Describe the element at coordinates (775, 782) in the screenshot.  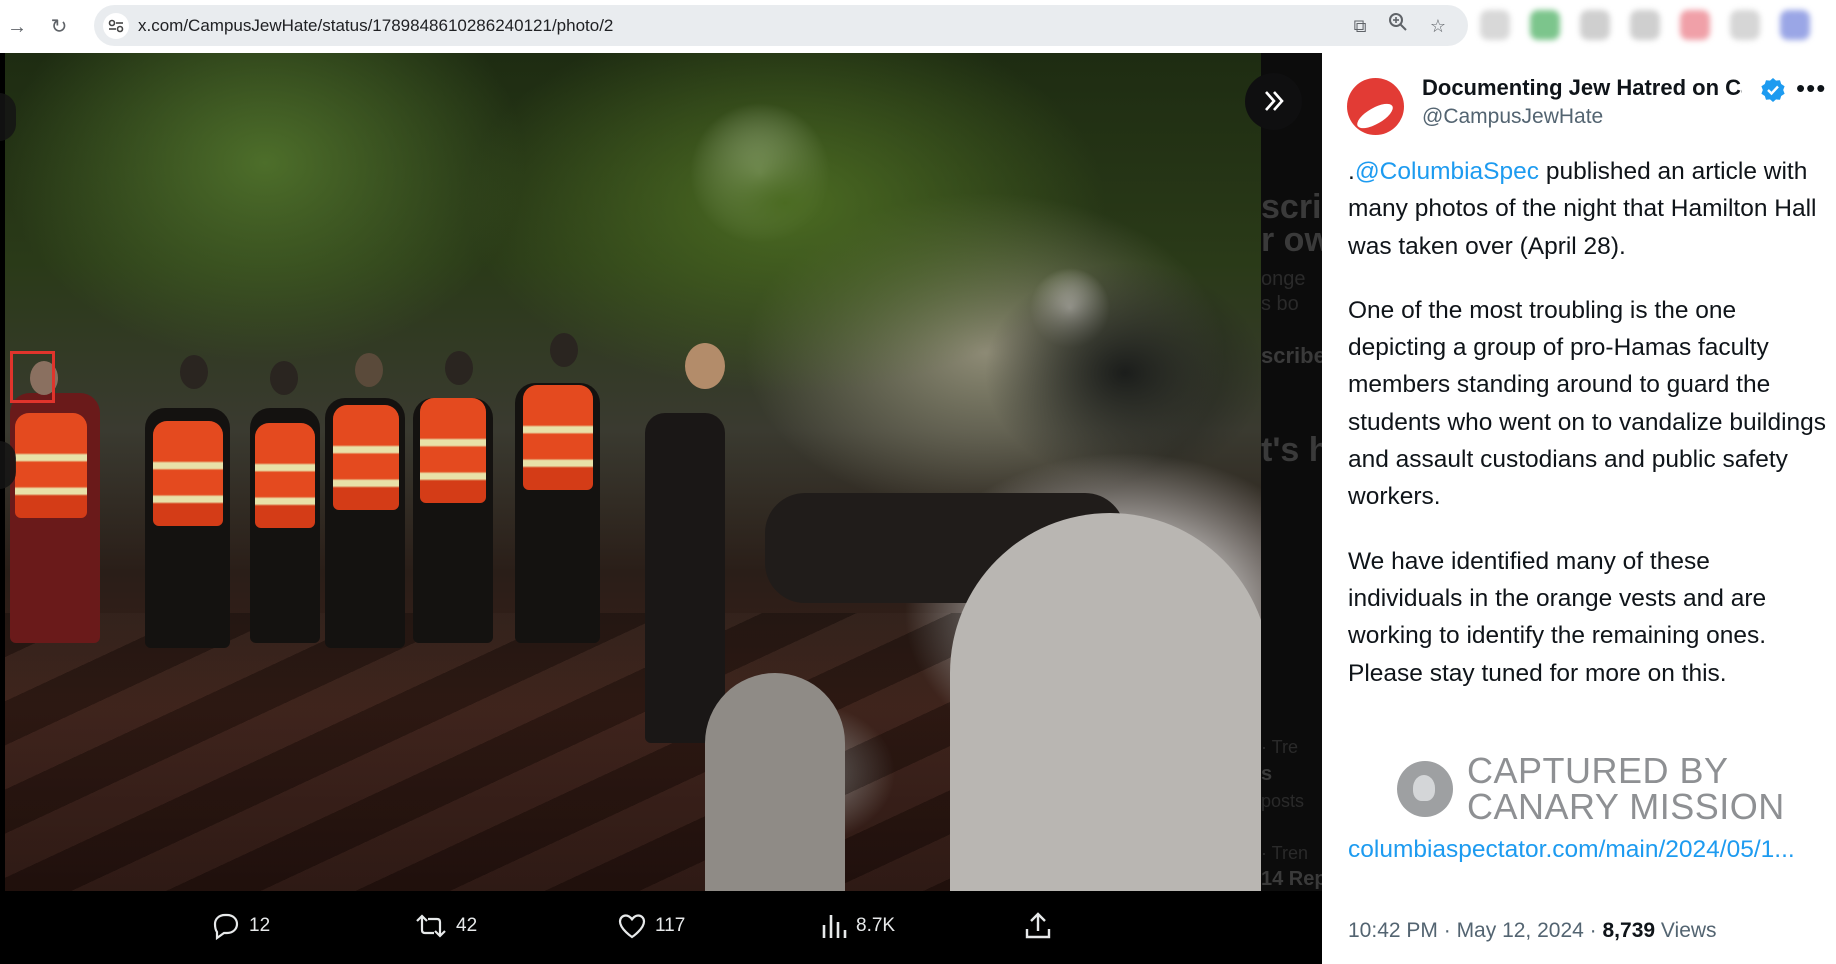
I see `keffiyeh-person` at that location.